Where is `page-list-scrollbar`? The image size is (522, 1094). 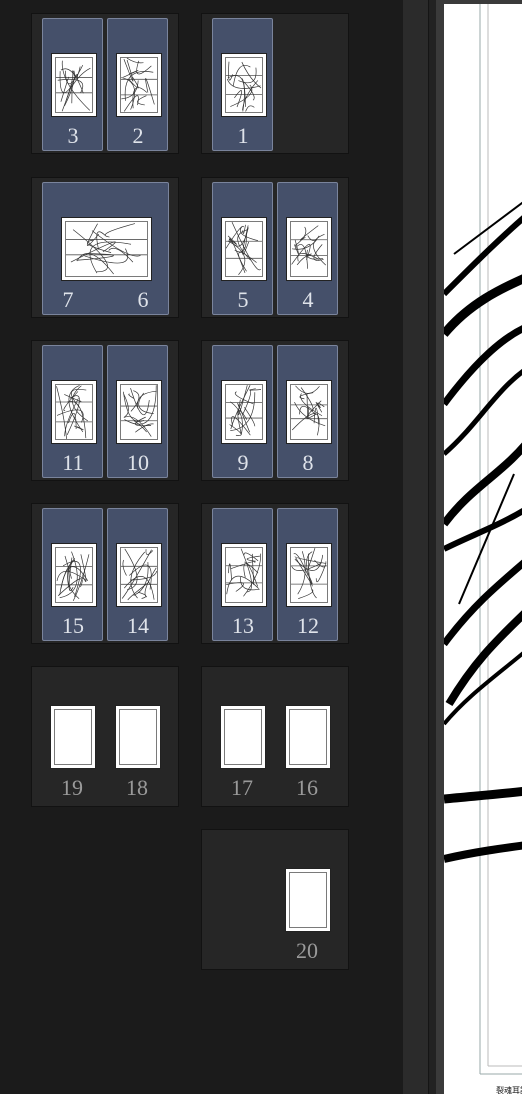 page-list-scrollbar is located at coordinates (415, 547).